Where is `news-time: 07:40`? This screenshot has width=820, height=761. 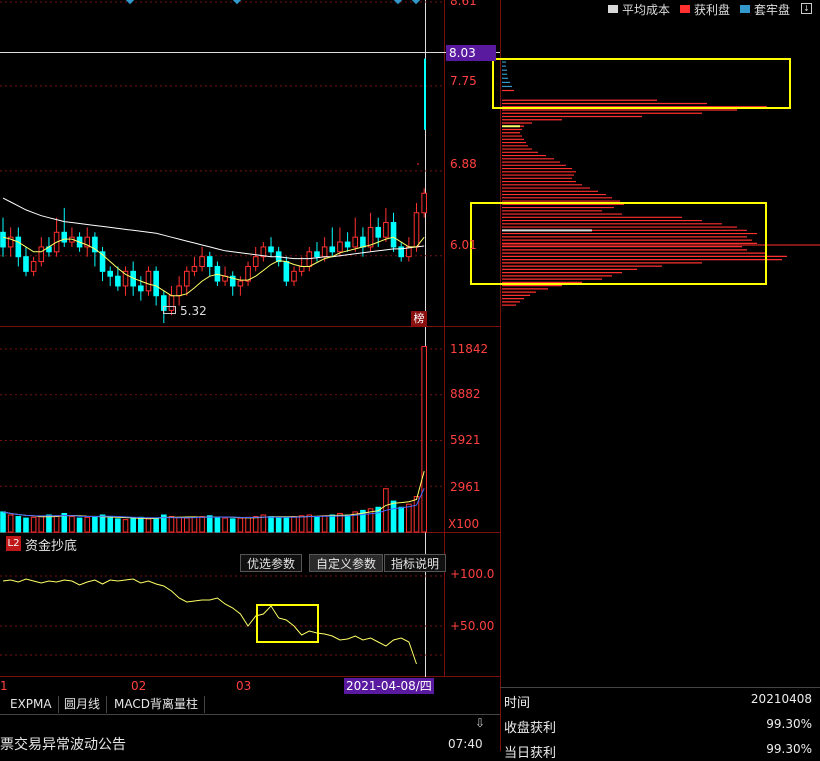 news-time: 07:40 is located at coordinates (465, 744).